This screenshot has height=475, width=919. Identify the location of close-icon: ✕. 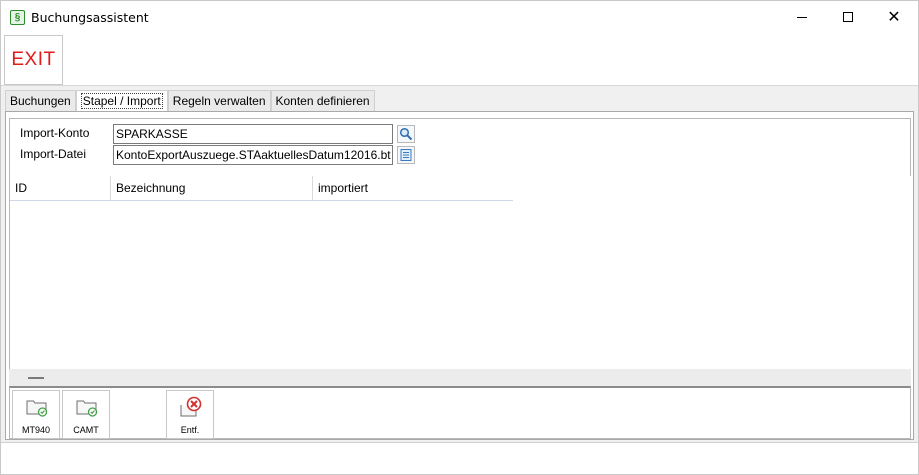
(894, 16).